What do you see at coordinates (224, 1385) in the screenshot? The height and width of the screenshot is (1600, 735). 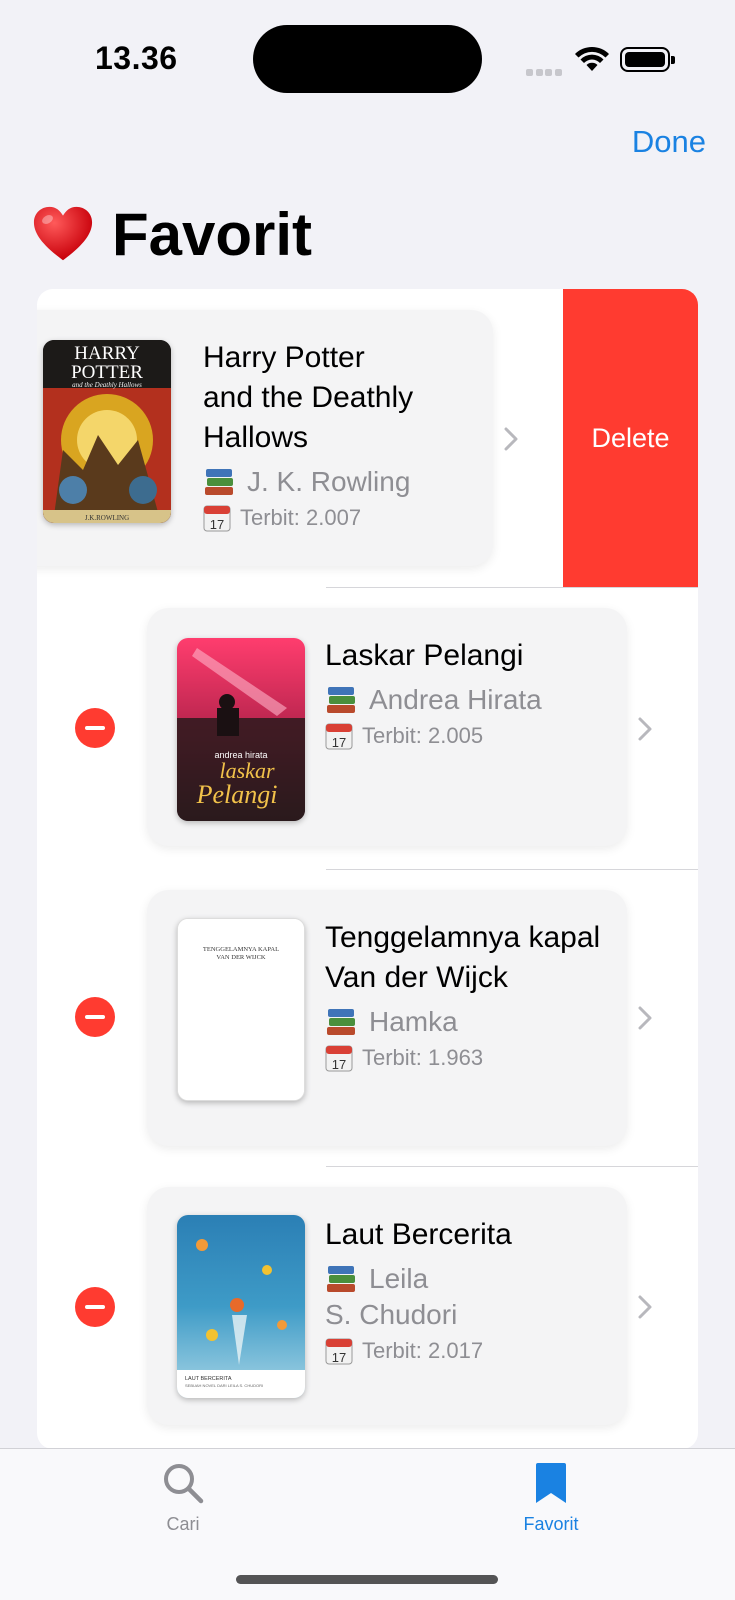 I see `svg-text:SEBUAH NOVEL DARI LEILA S. CHU: SEBUAH NOVEL DARI LEILA S. CHUDORI` at bounding box center [224, 1385].